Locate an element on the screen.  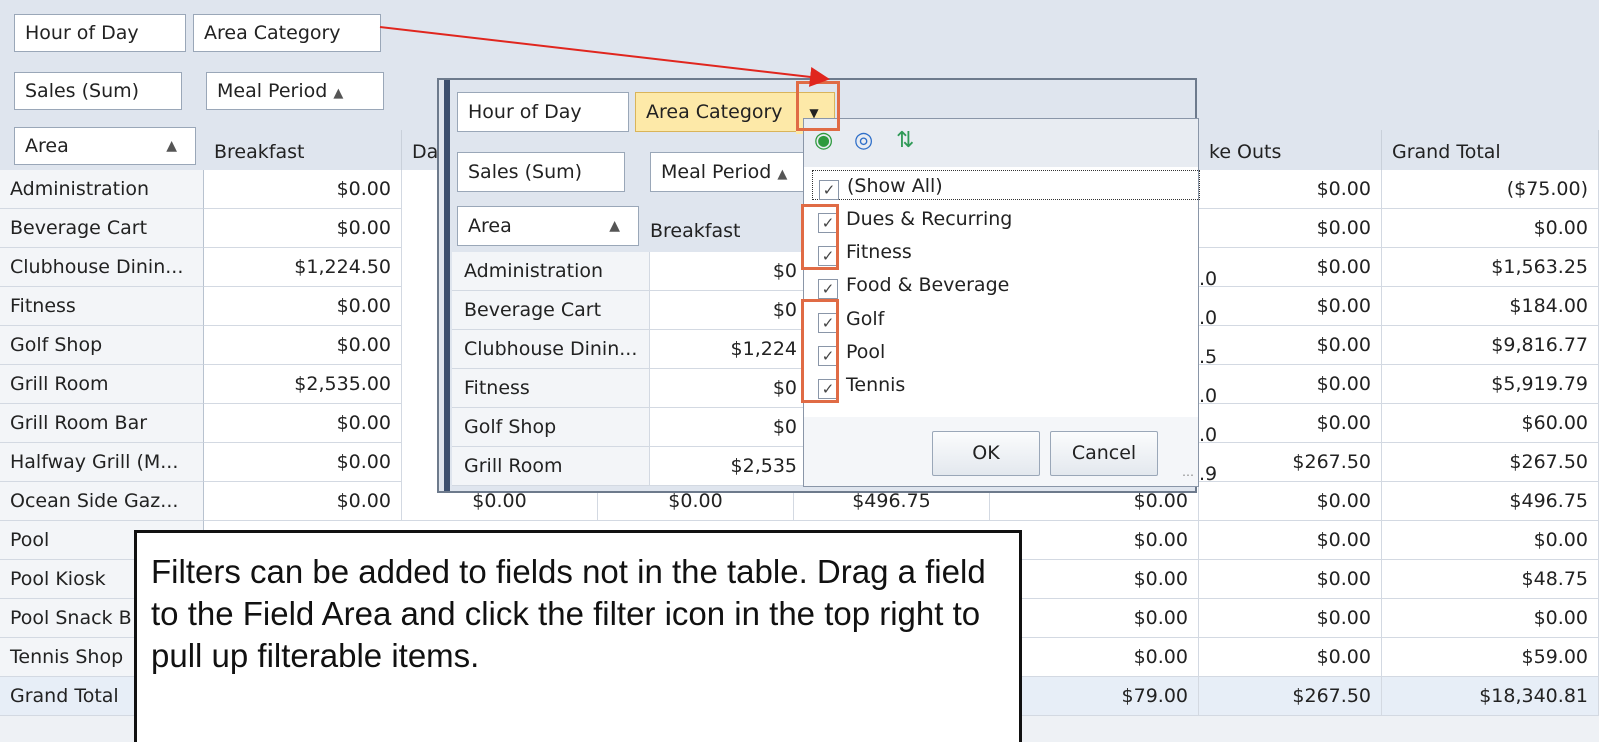
filter-item-food-beverage: ✓ Food & Beverage is located at coordinates (913, 285).